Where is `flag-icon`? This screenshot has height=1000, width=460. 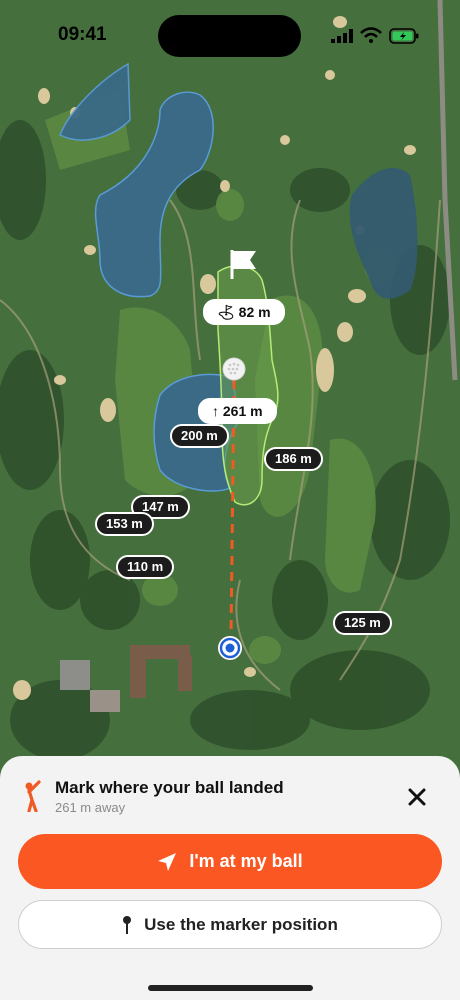 flag-icon is located at coordinates (243, 264).